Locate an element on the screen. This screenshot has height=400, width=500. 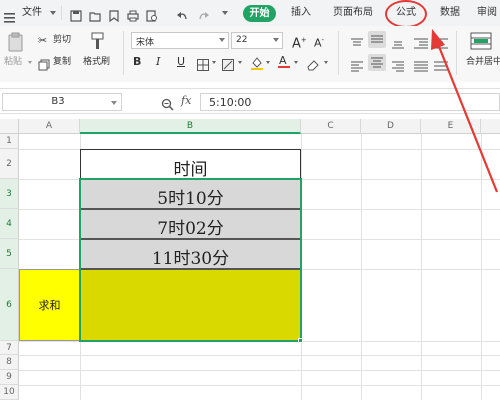
column-header-c: C is located at coordinates (331, 126).